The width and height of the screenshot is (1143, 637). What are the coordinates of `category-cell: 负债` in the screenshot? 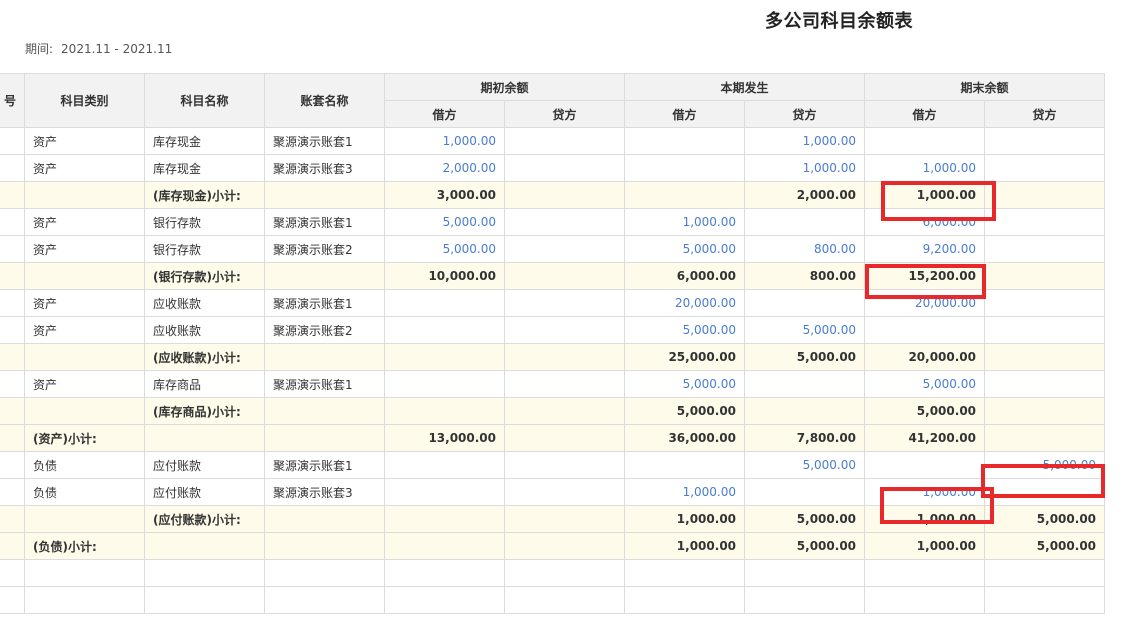 It's located at (85, 465).